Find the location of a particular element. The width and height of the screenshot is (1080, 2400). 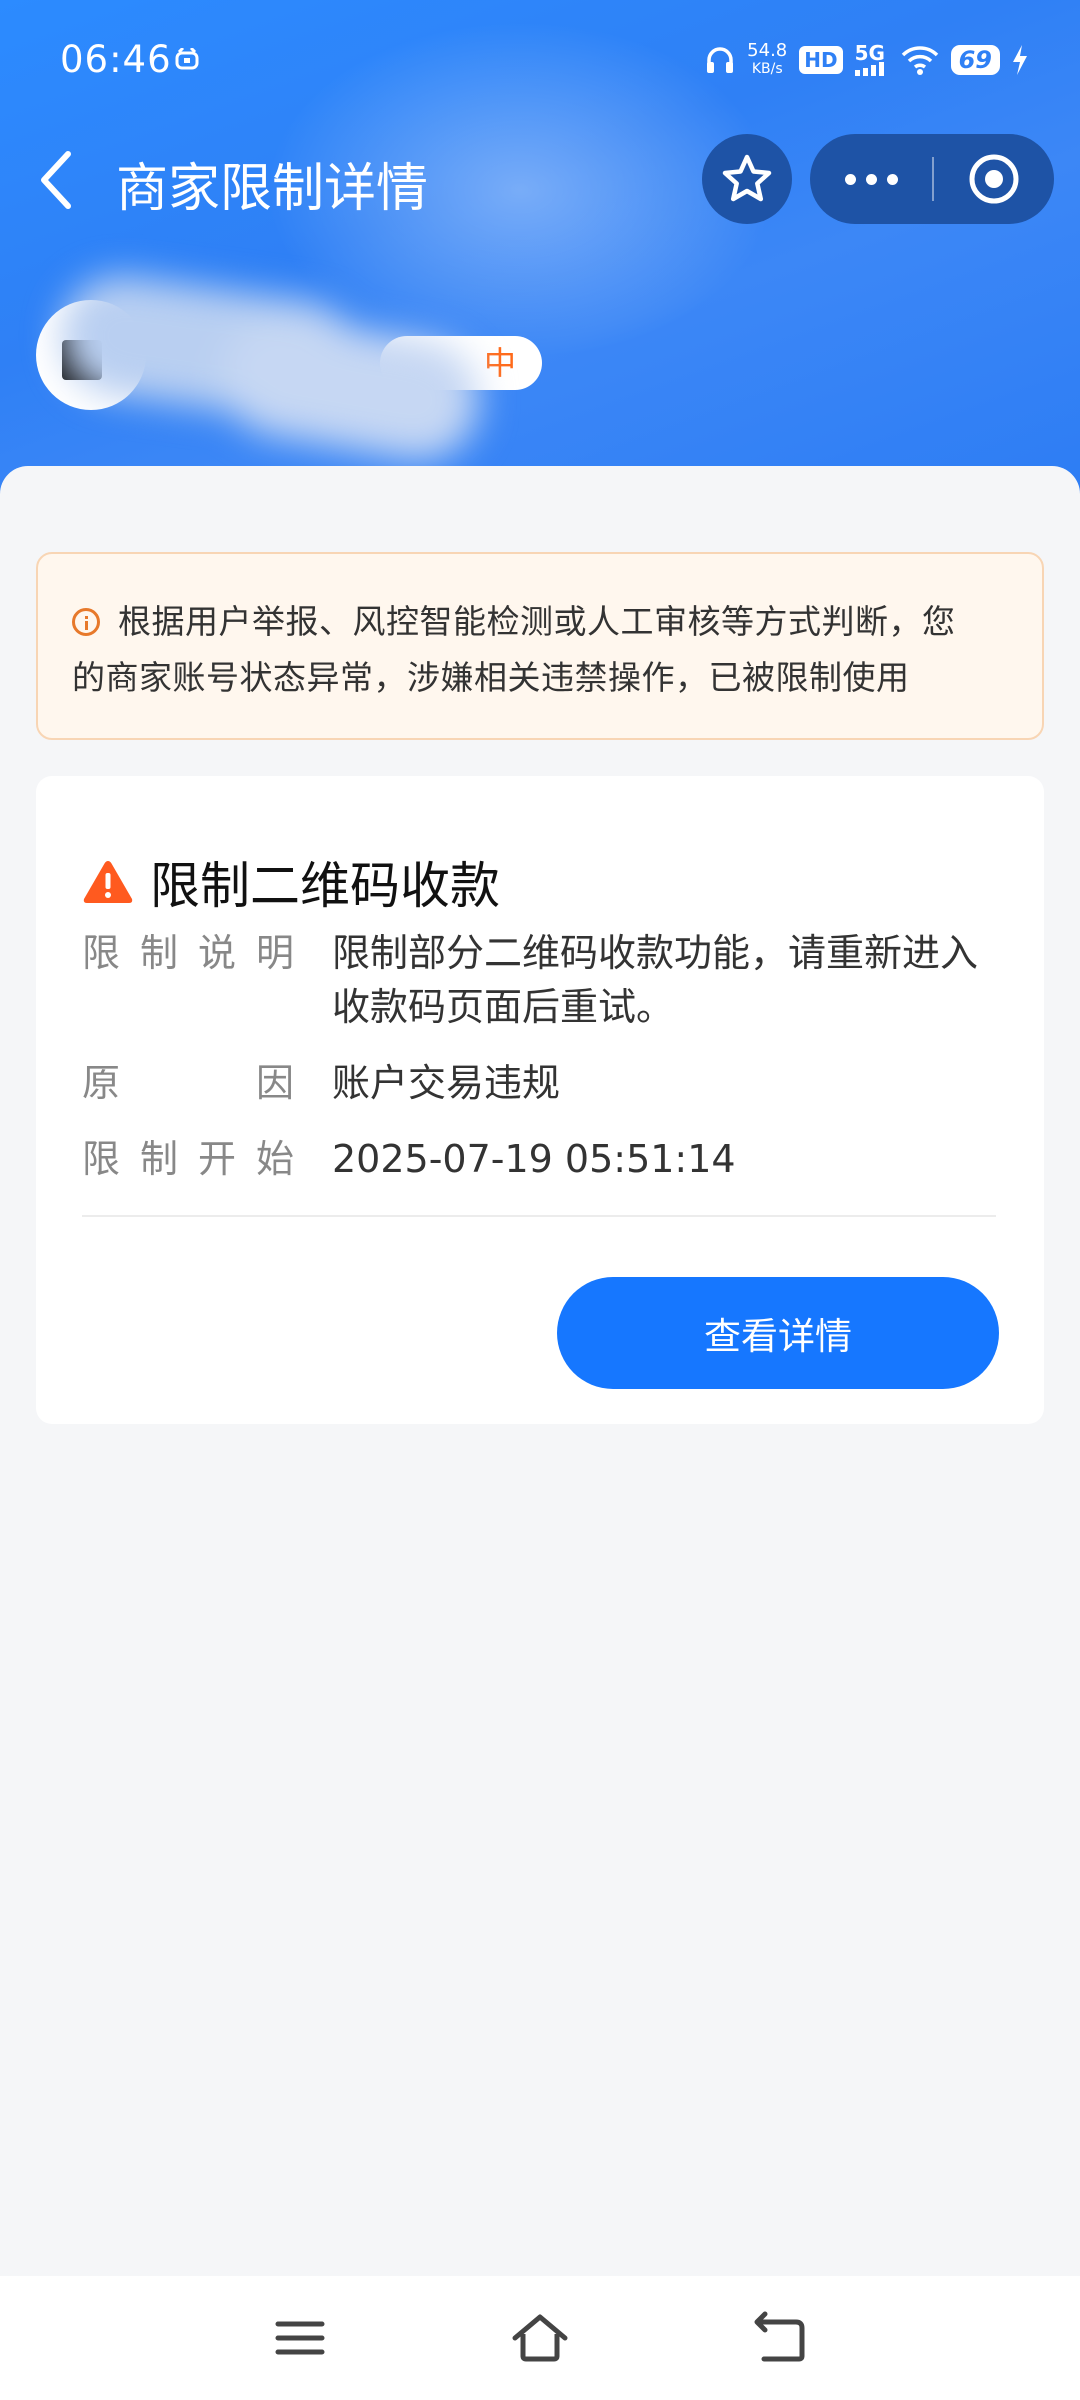

status-time: 06:46 is located at coordinates (116, 59).